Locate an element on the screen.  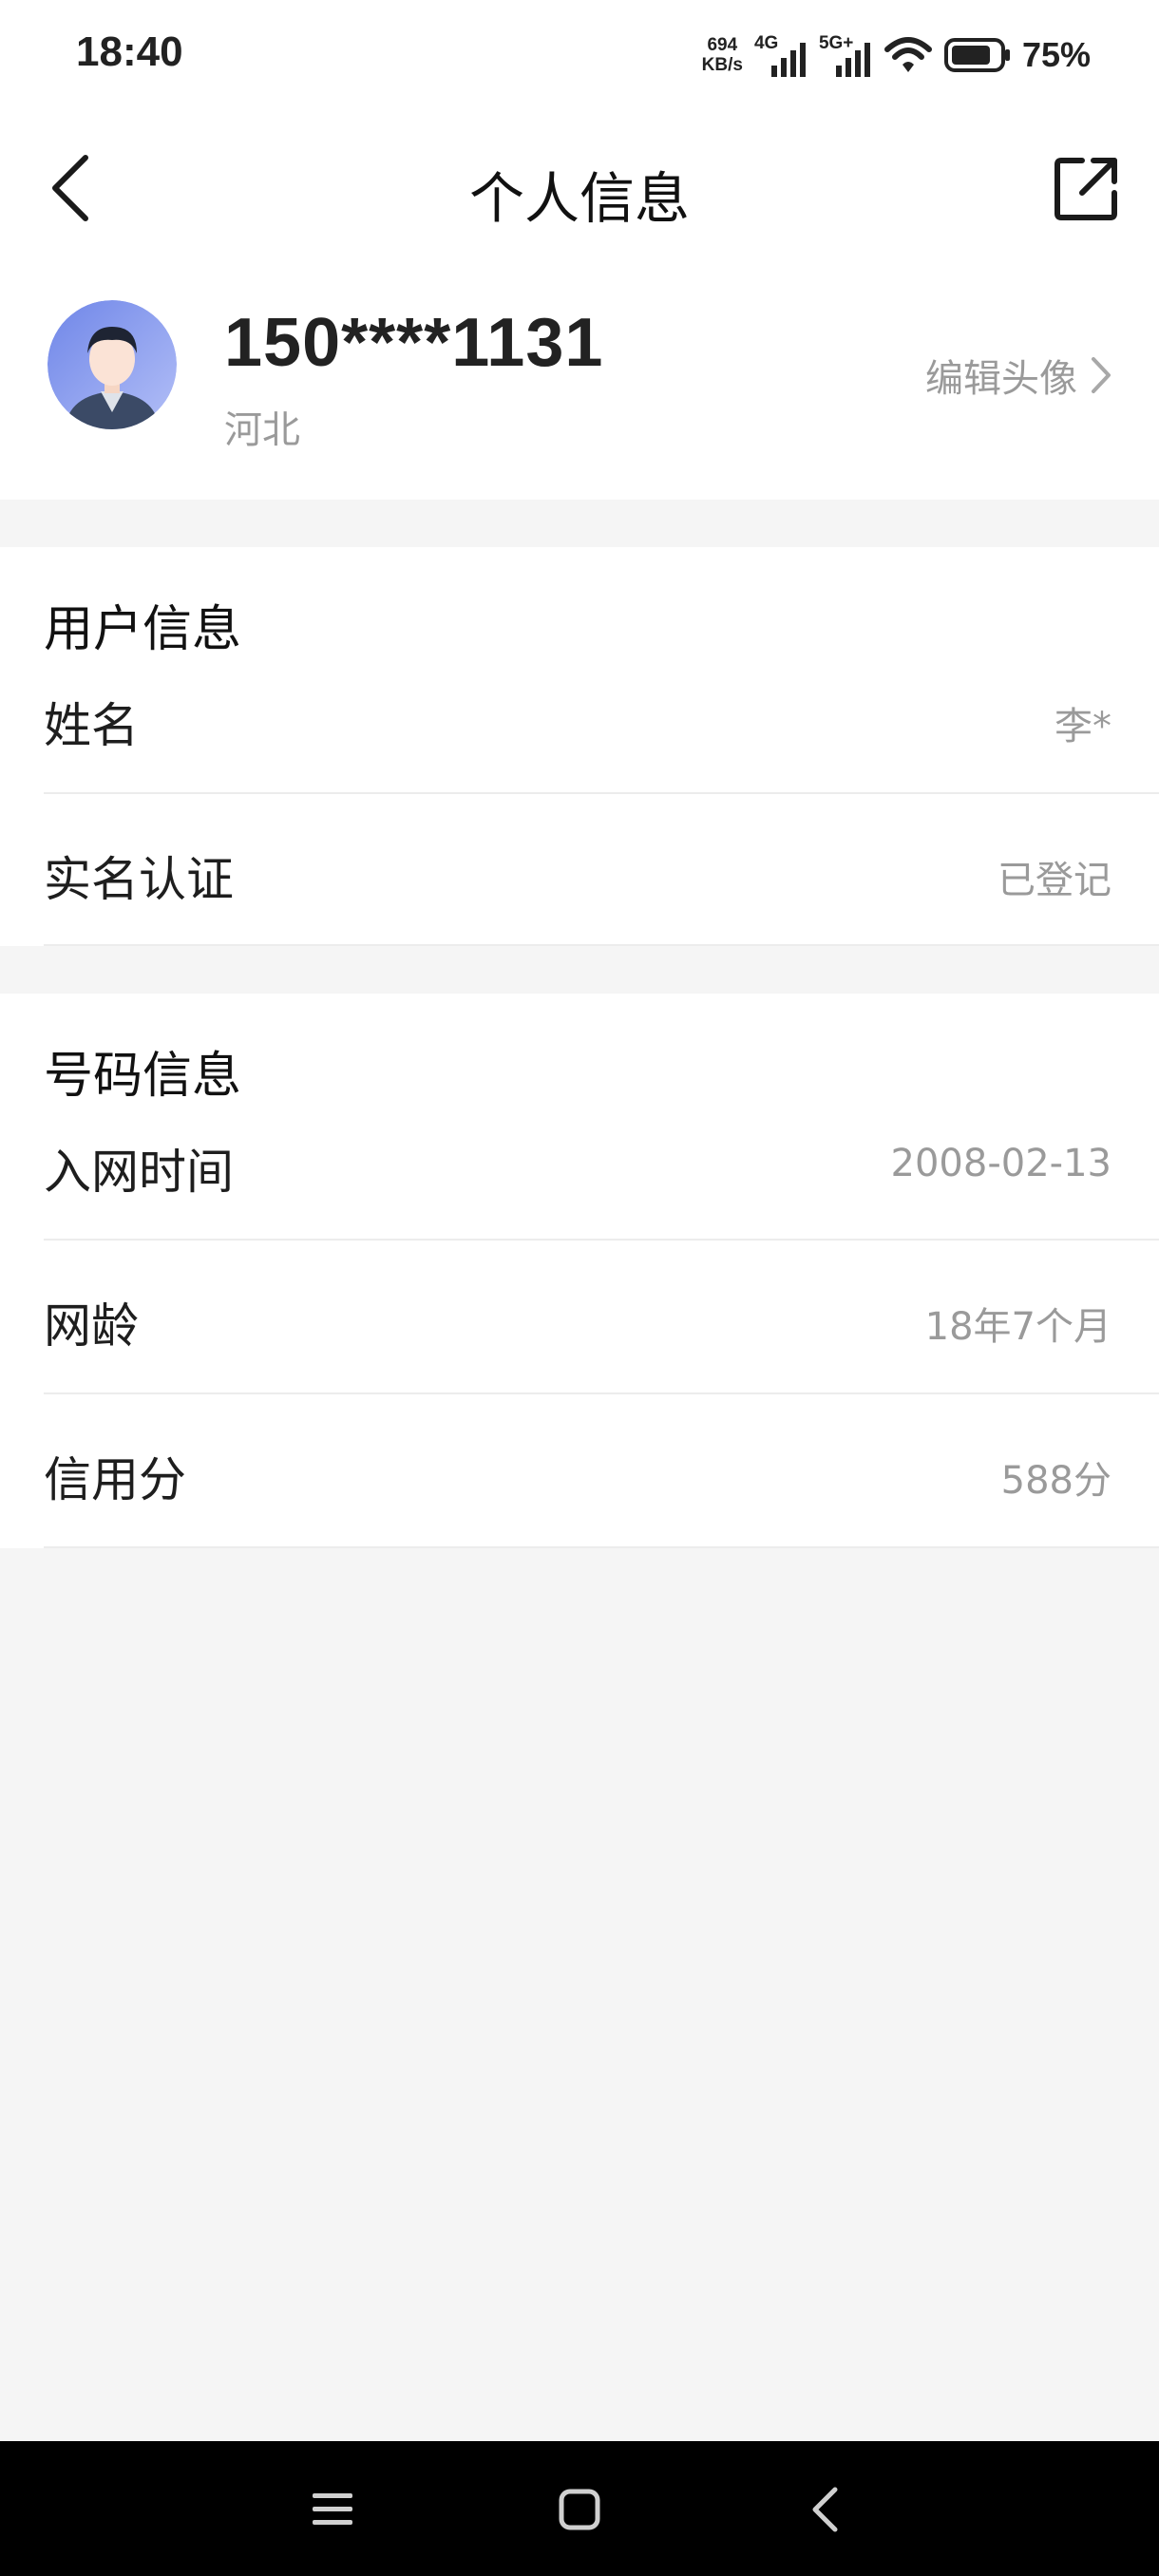
nav-bar: 个人信息 is located at coordinates (579, 190).